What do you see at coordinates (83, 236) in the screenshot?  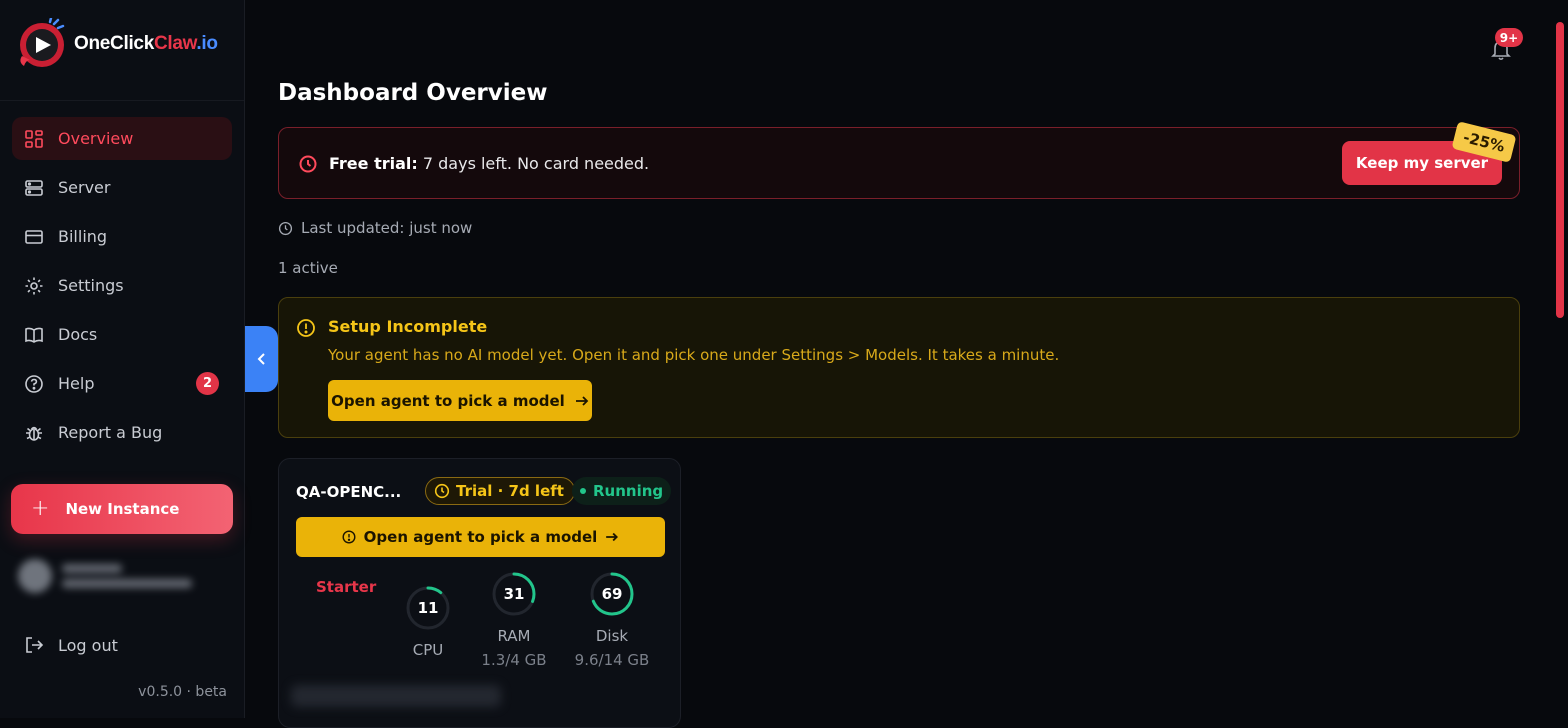 I see `sidebar-item-label: Billing` at bounding box center [83, 236].